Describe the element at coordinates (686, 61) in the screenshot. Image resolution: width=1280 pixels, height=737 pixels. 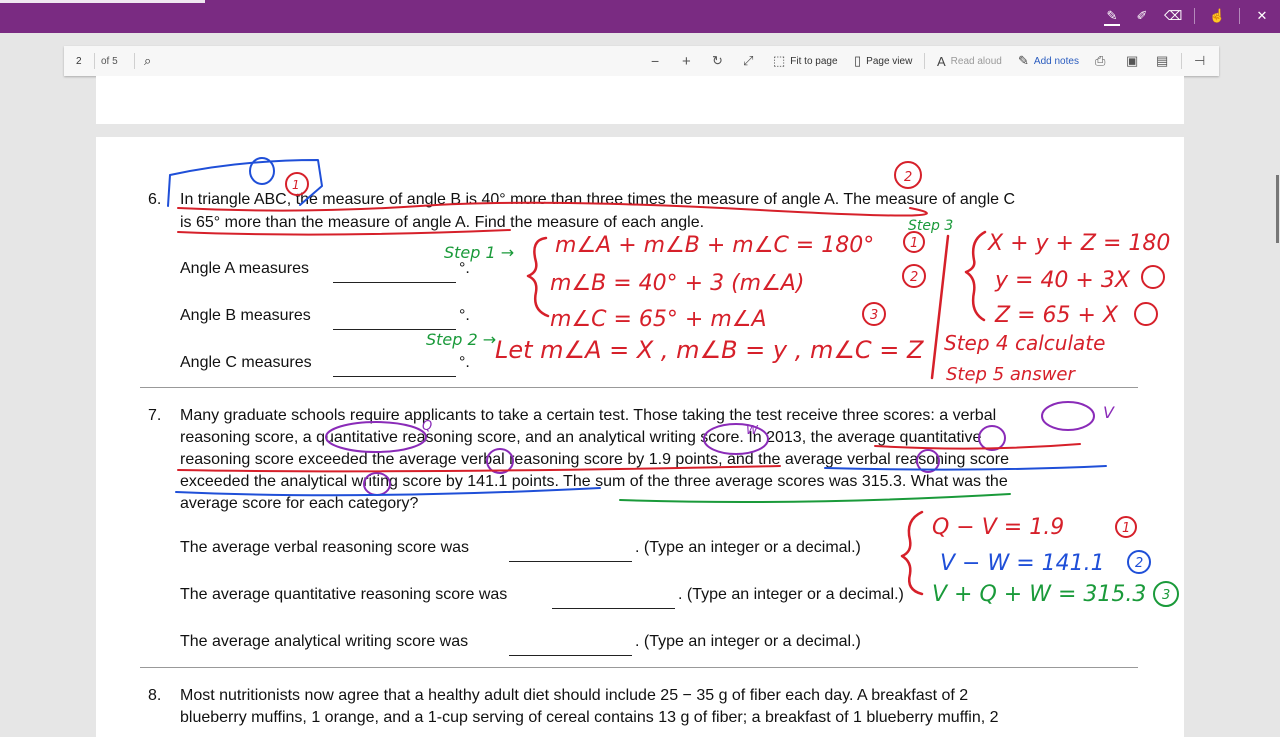
I see `zoom-in-icon: +` at that location.